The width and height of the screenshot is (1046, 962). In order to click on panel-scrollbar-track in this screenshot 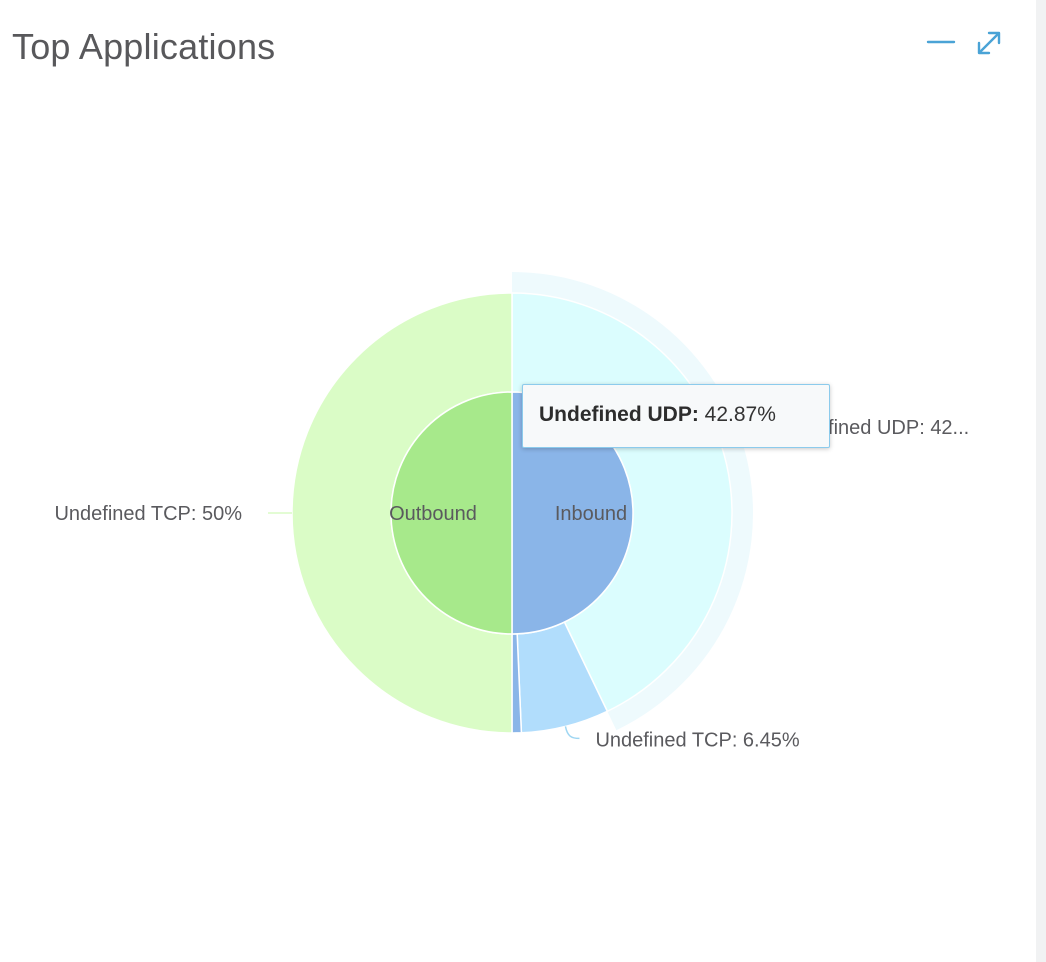, I will do `click(1041, 481)`.